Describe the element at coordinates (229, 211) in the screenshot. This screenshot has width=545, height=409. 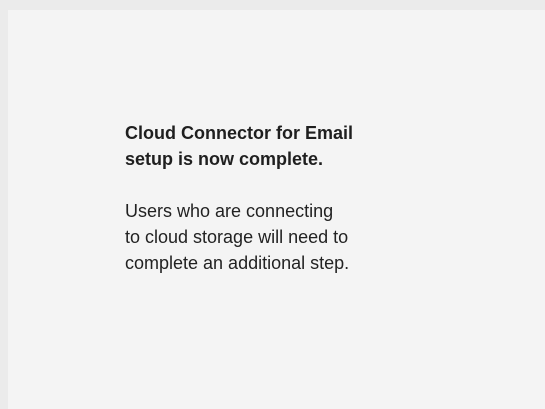
I see `completion-body-line1: Users who are connecting` at that location.